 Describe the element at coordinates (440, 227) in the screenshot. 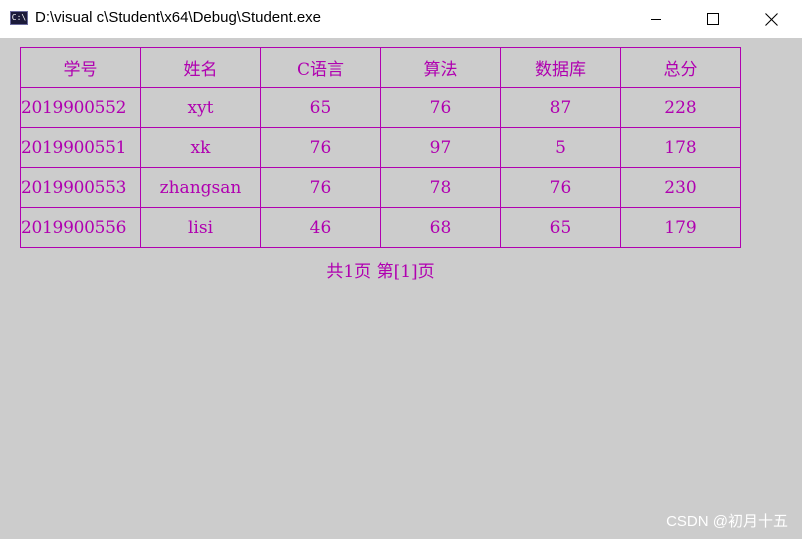

I see `cell-algorithm: 68` at that location.